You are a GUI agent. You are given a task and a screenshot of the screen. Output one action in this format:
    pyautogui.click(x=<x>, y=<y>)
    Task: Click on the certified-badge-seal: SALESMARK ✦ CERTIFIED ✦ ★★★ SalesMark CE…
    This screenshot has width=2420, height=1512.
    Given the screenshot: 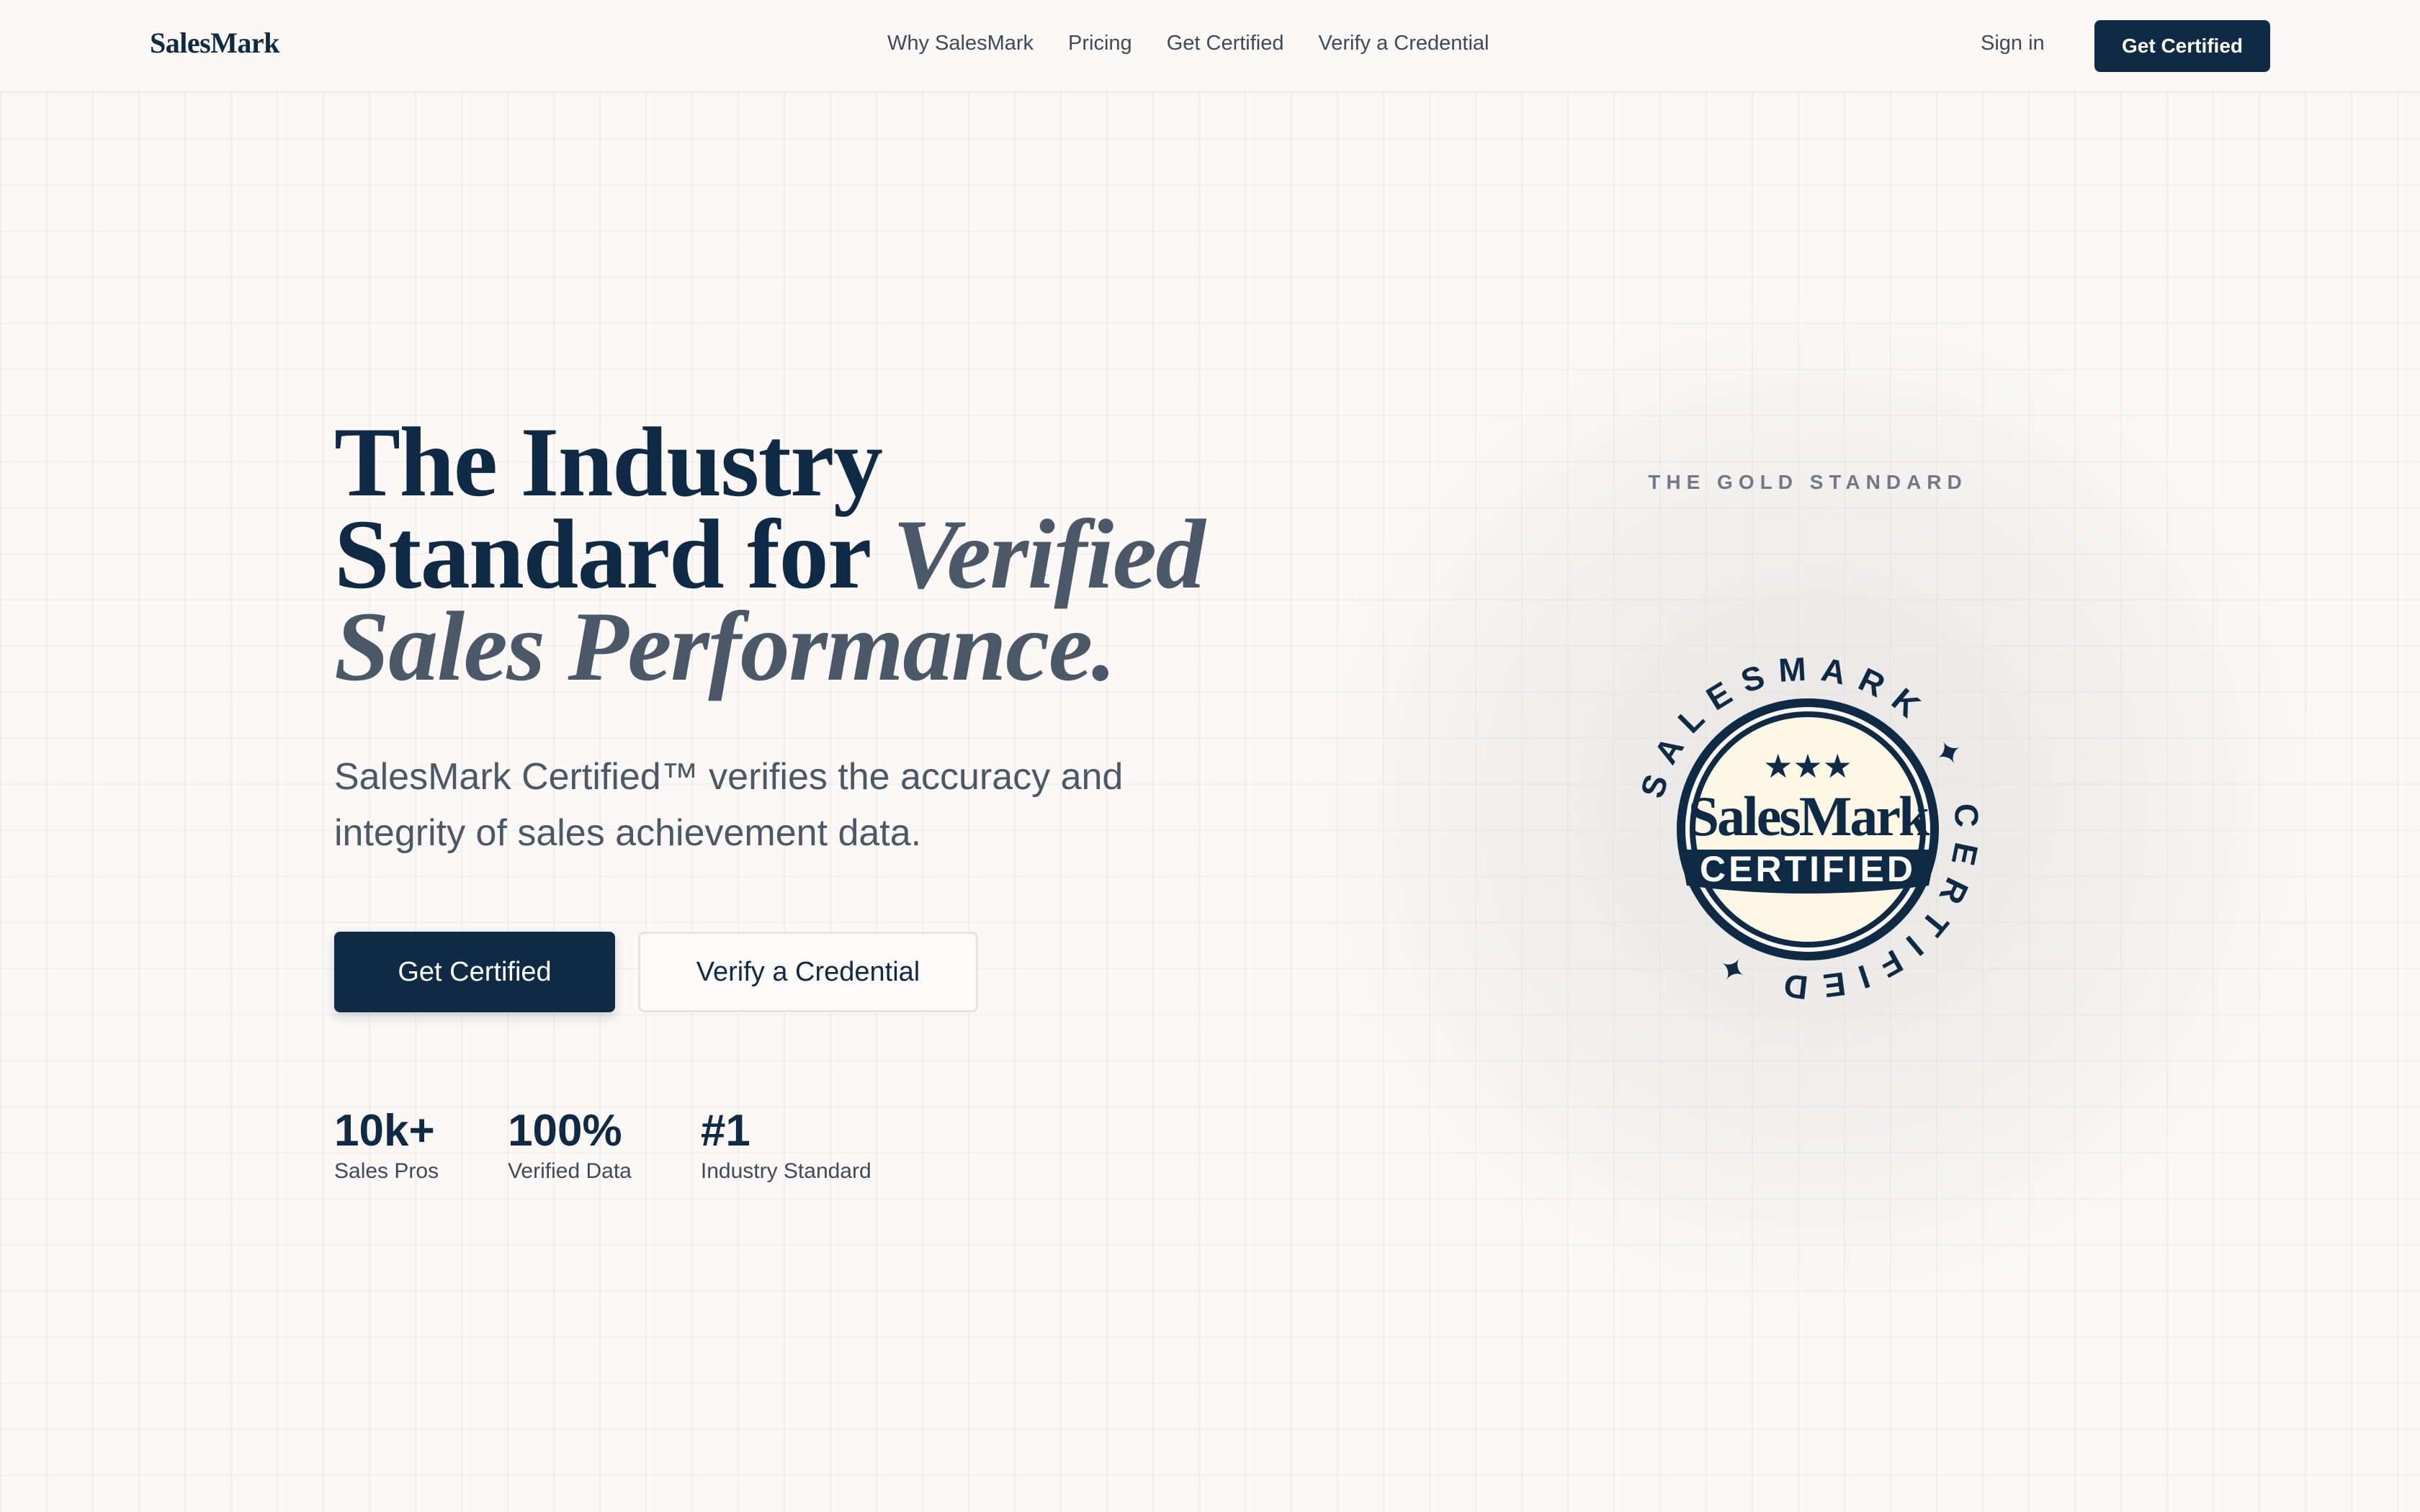 What is the action you would take?
    pyautogui.click(x=1803, y=828)
    